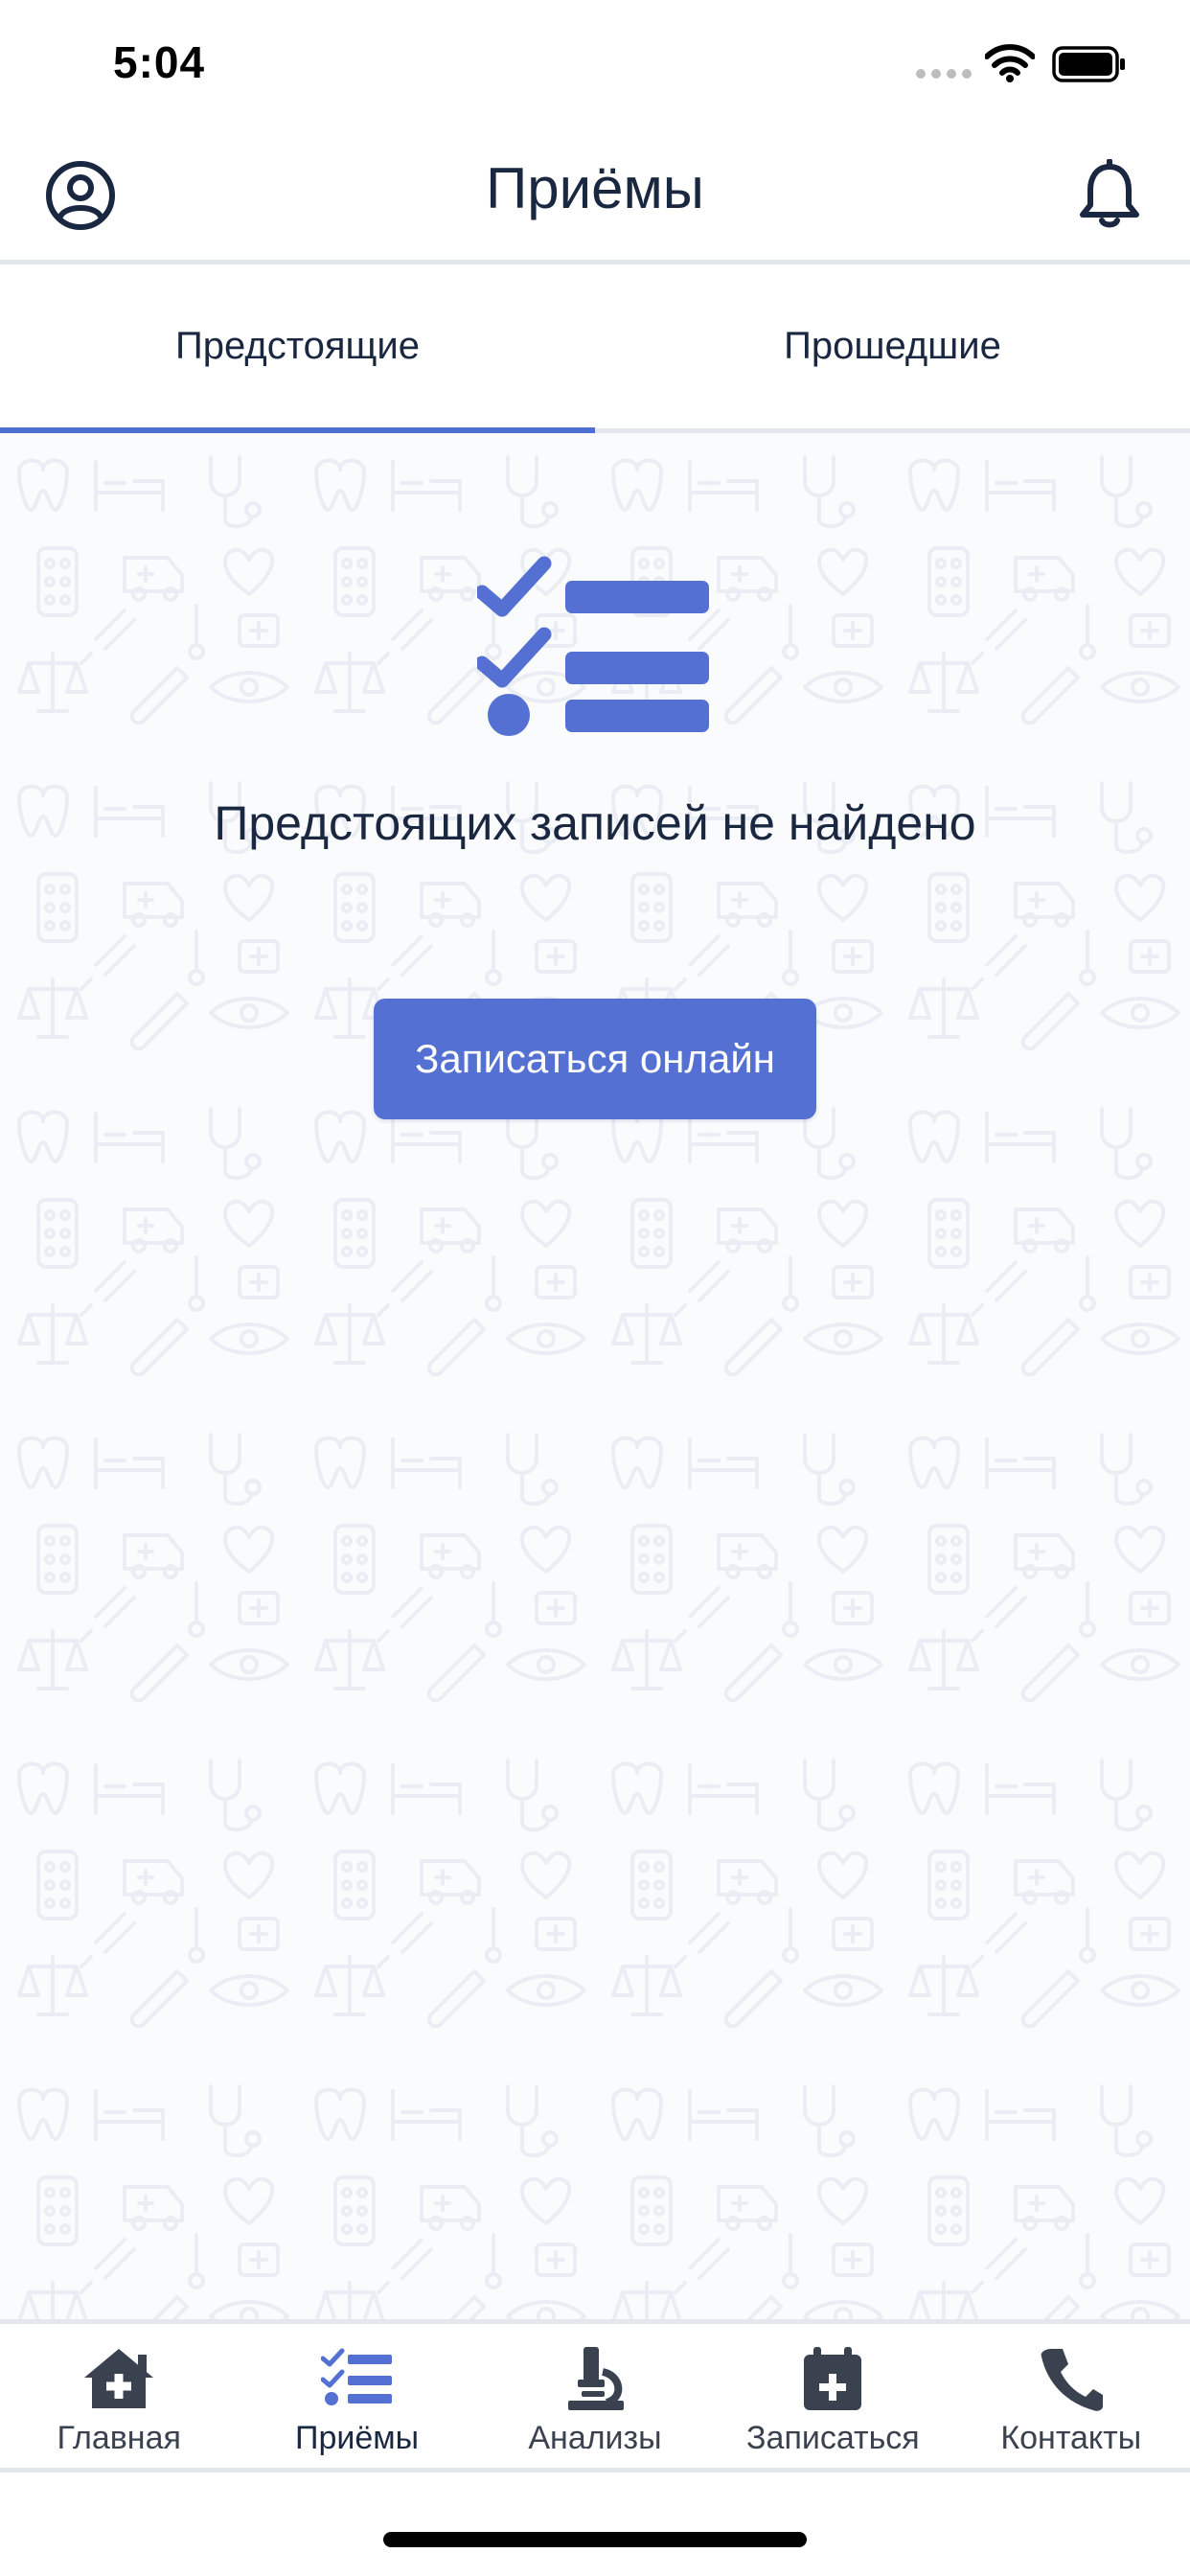 This screenshot has width=1190, height=2576. What do you see at coordinates (1109, 195) in the screenshot?
I see `bell-icon` at bounding box center [1109, 195].